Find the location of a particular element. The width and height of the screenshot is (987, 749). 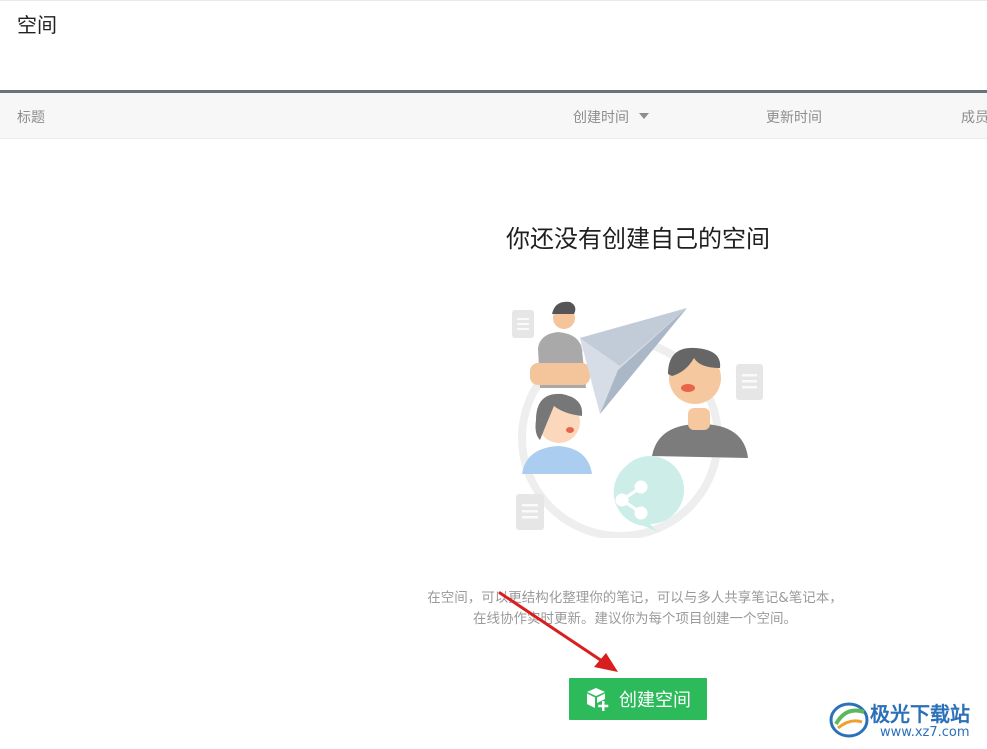

aurora-logo-icon is located at coordinates (849, 720).